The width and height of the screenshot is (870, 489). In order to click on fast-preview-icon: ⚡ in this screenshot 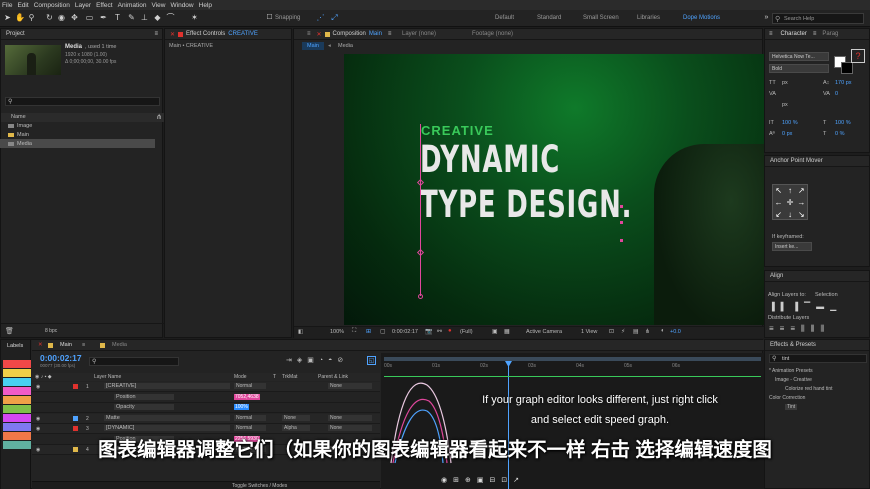, I will do `click(623, 331)`.